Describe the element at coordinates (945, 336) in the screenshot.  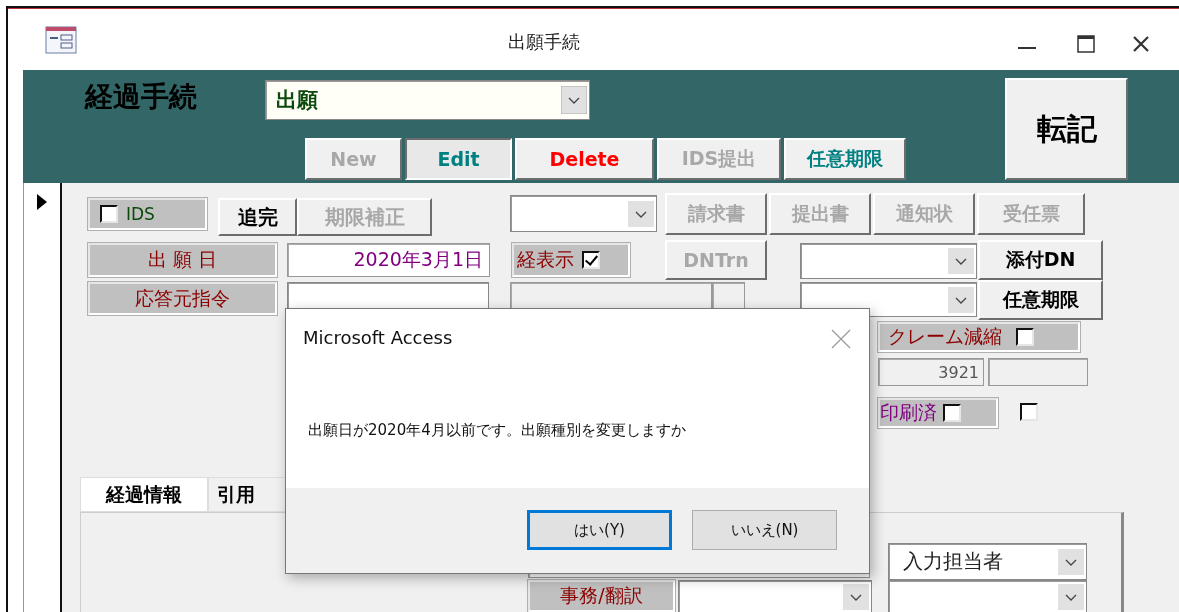
I see `checkbox-label: クレーム減縮` at that location.